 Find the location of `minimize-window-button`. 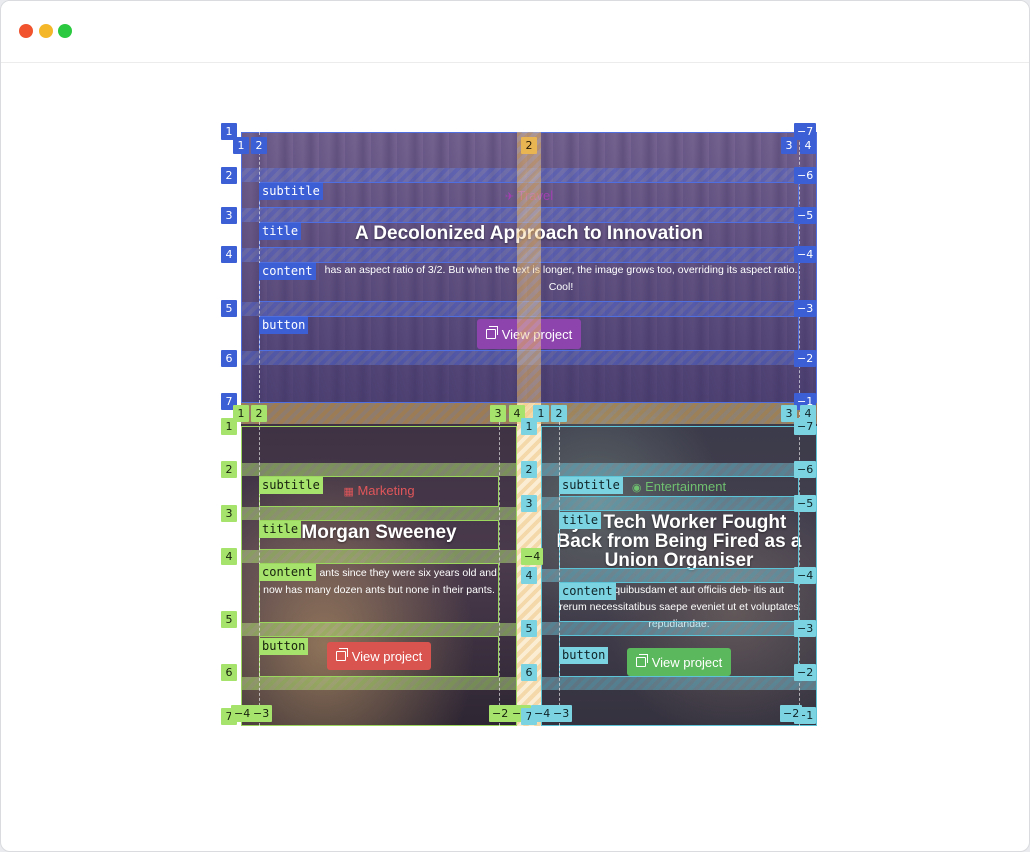

minimize-window-button is located at coordinates (46, 31).